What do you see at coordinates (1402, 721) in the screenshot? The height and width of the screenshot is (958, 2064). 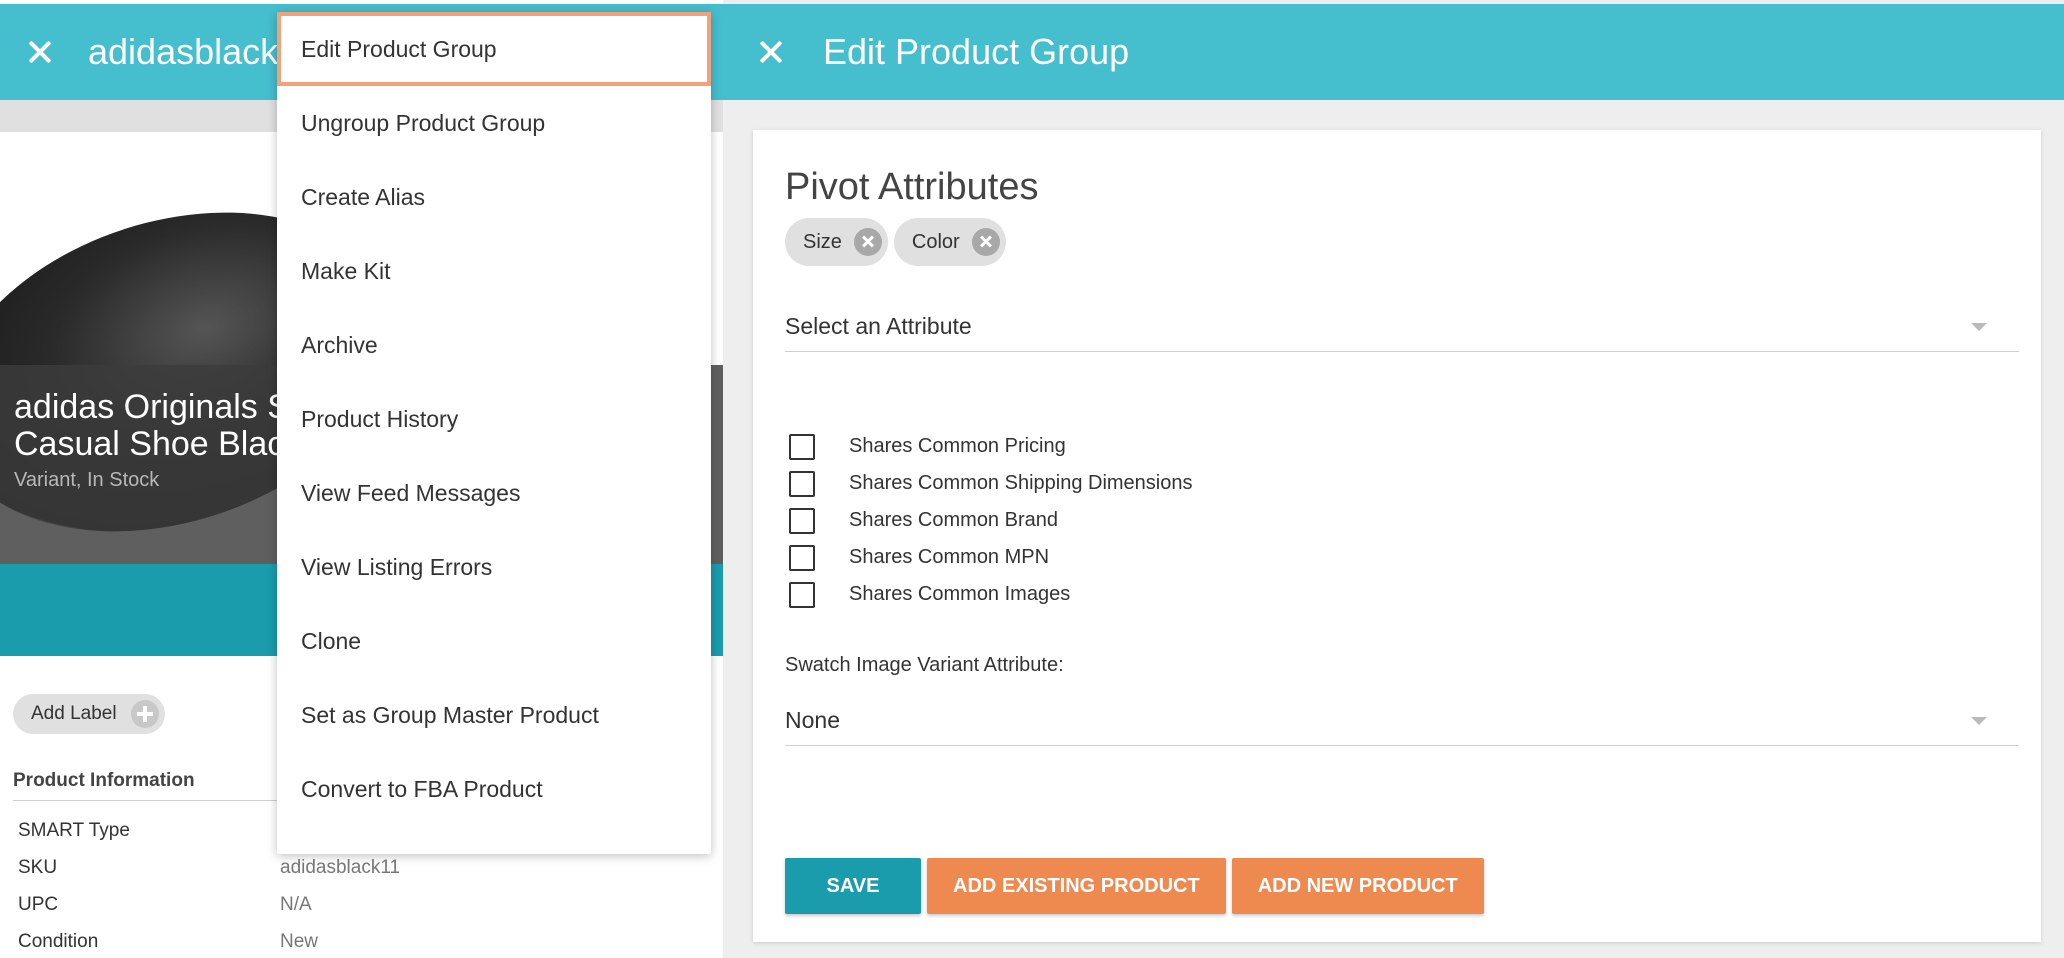 I see `swatch-attribute-select: None` at bounding box center [1402, 721].